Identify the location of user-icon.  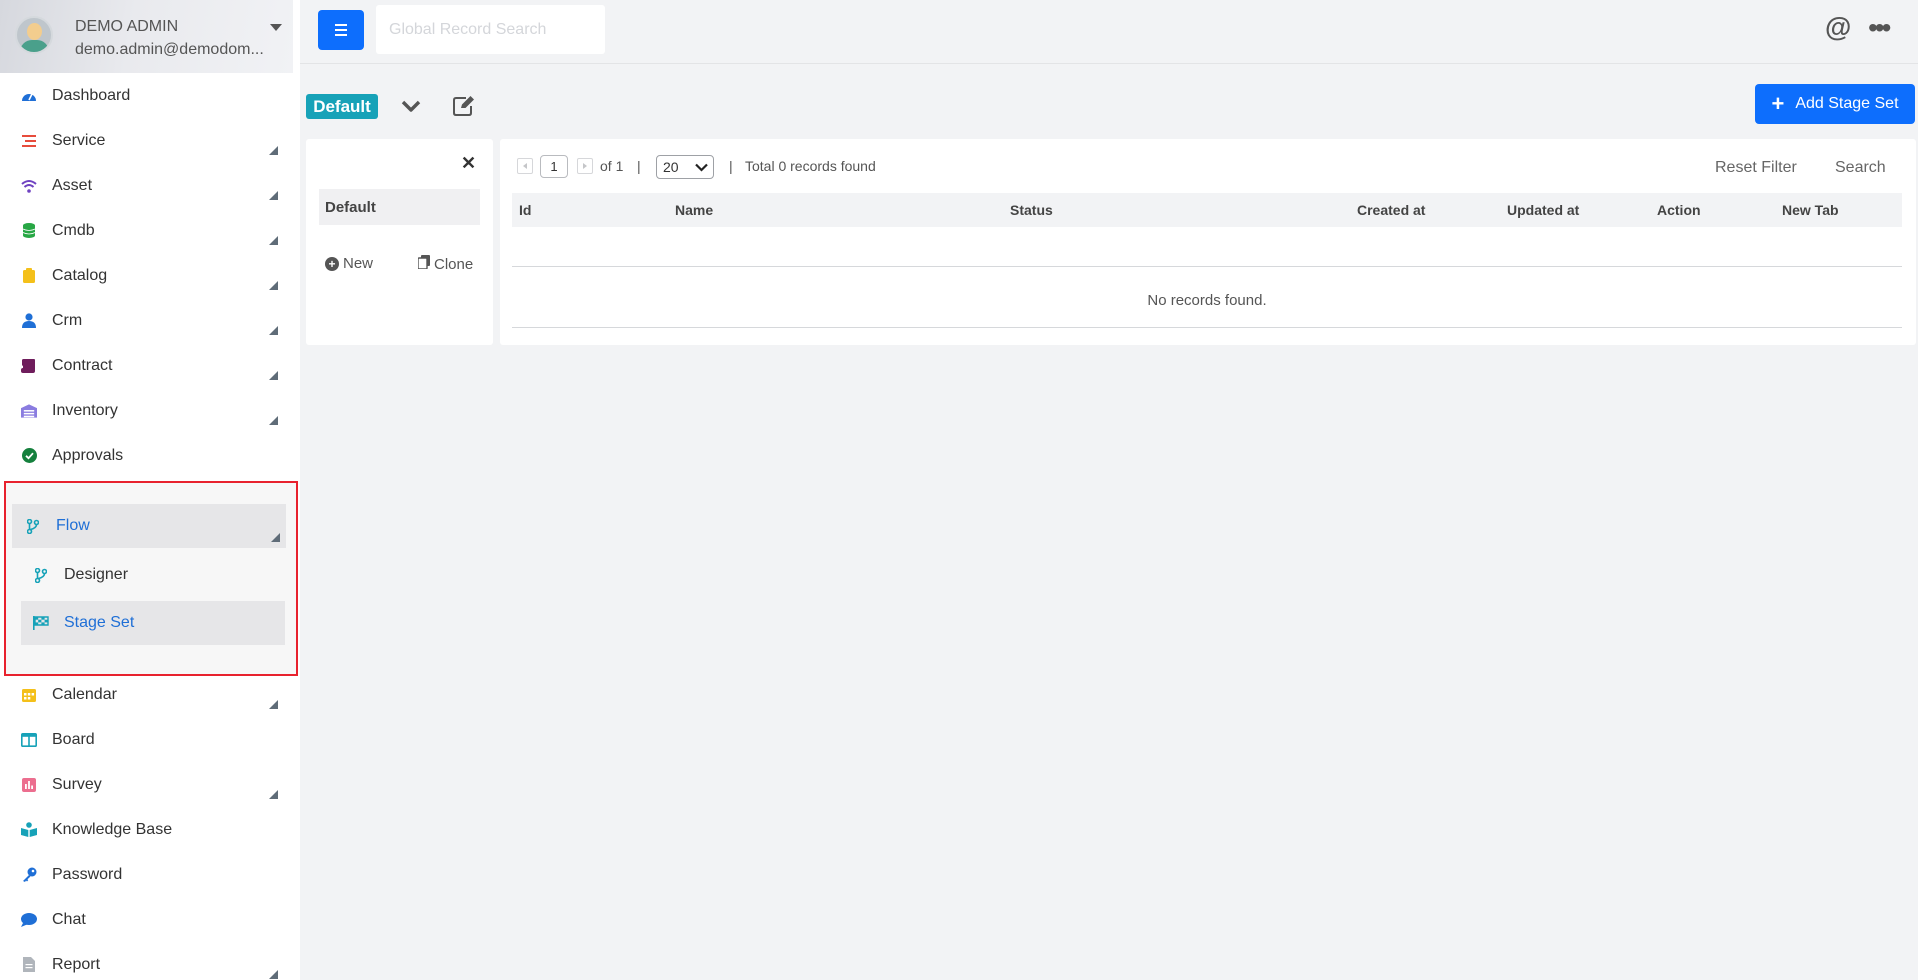
(29, 321).